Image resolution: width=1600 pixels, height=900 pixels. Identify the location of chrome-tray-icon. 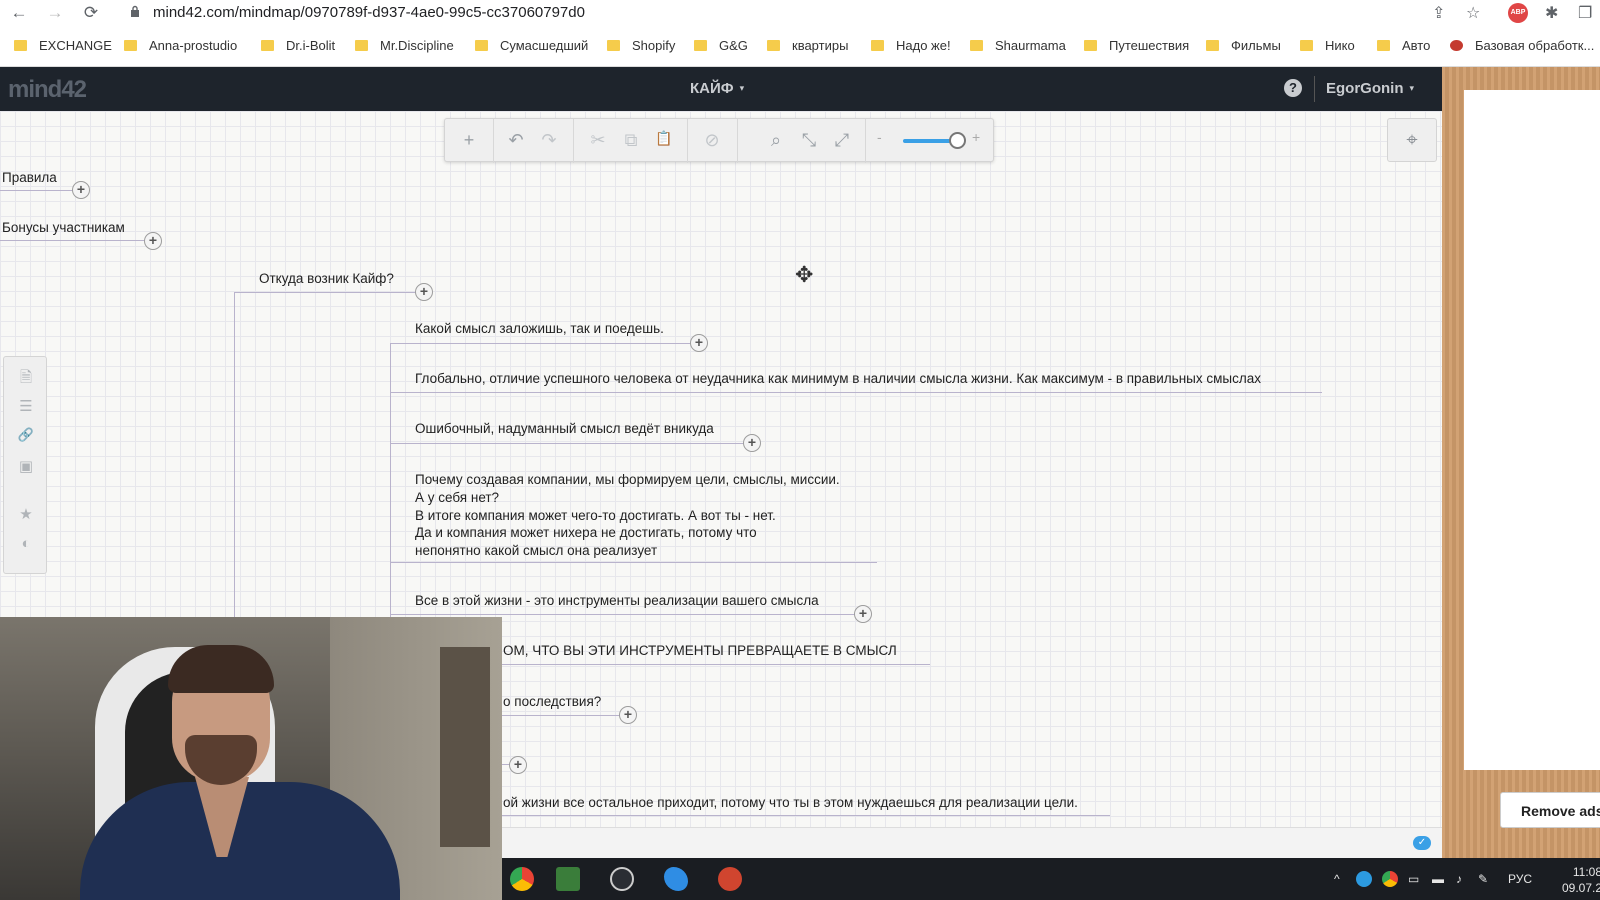
(1390, 879).